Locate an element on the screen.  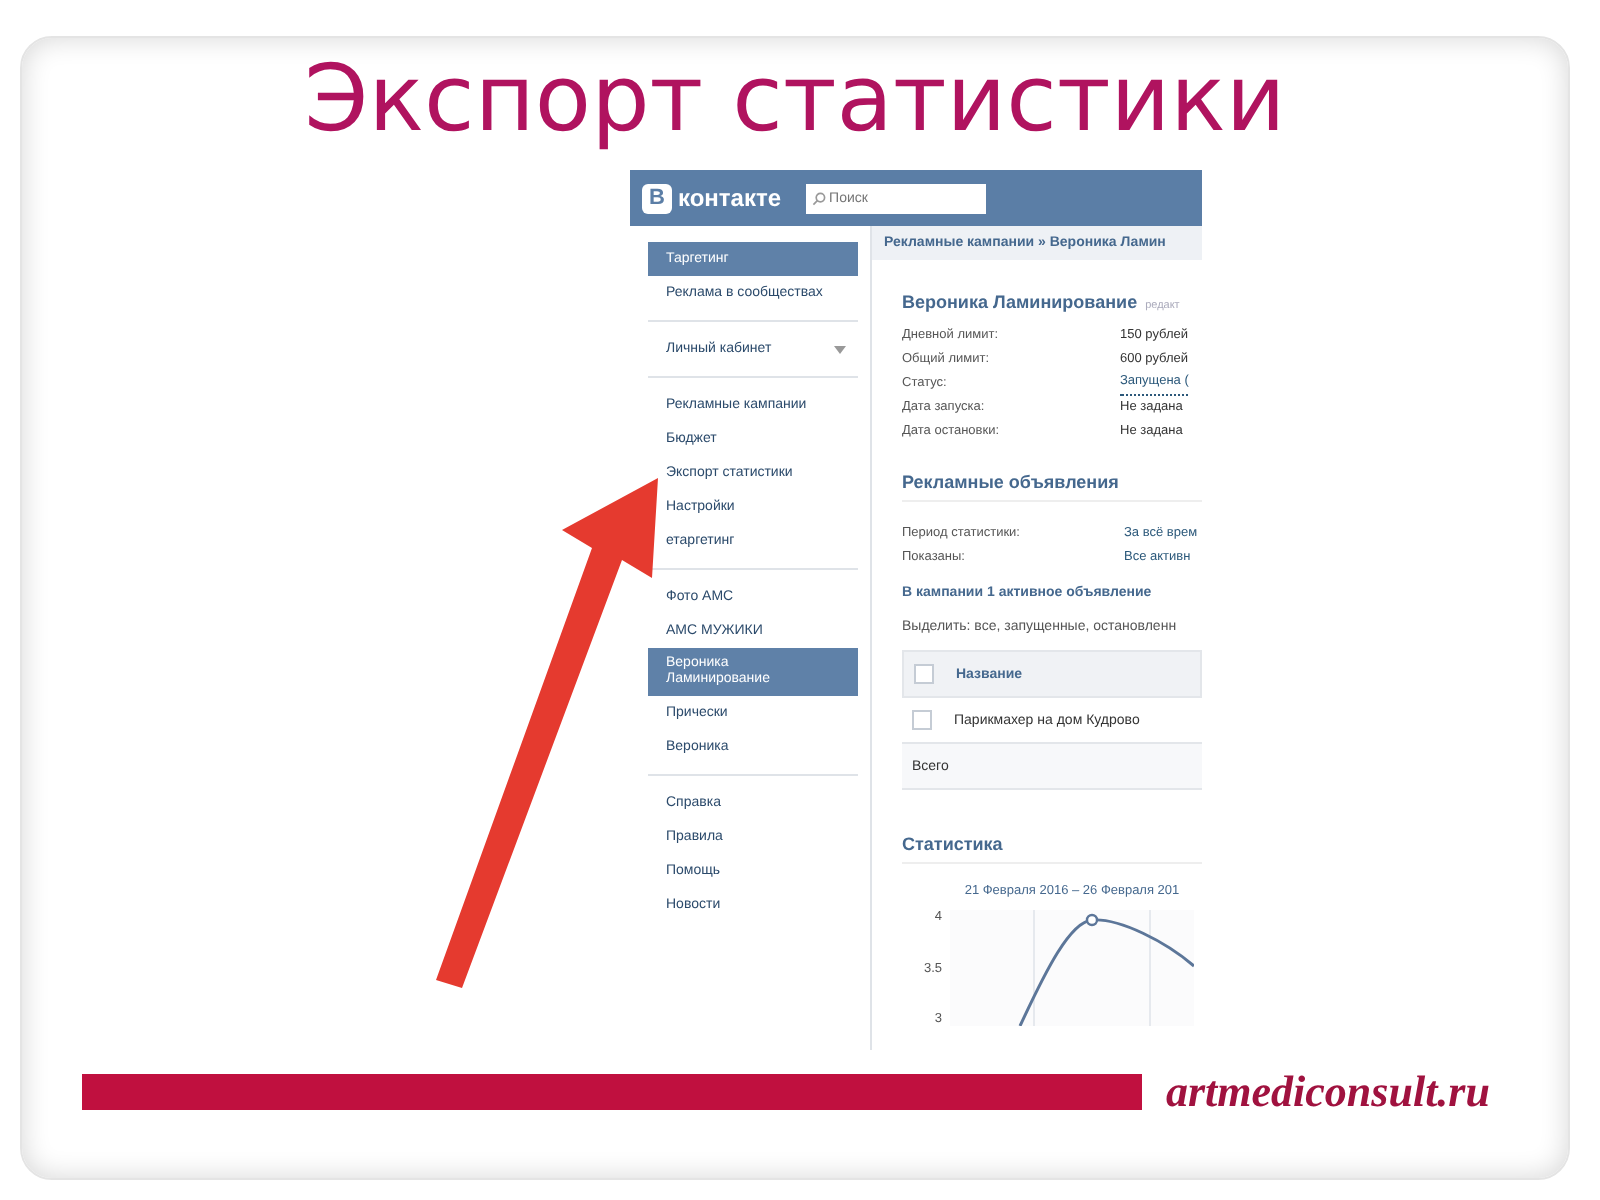
logo-text: контакте is located at coordinates (730, 198).